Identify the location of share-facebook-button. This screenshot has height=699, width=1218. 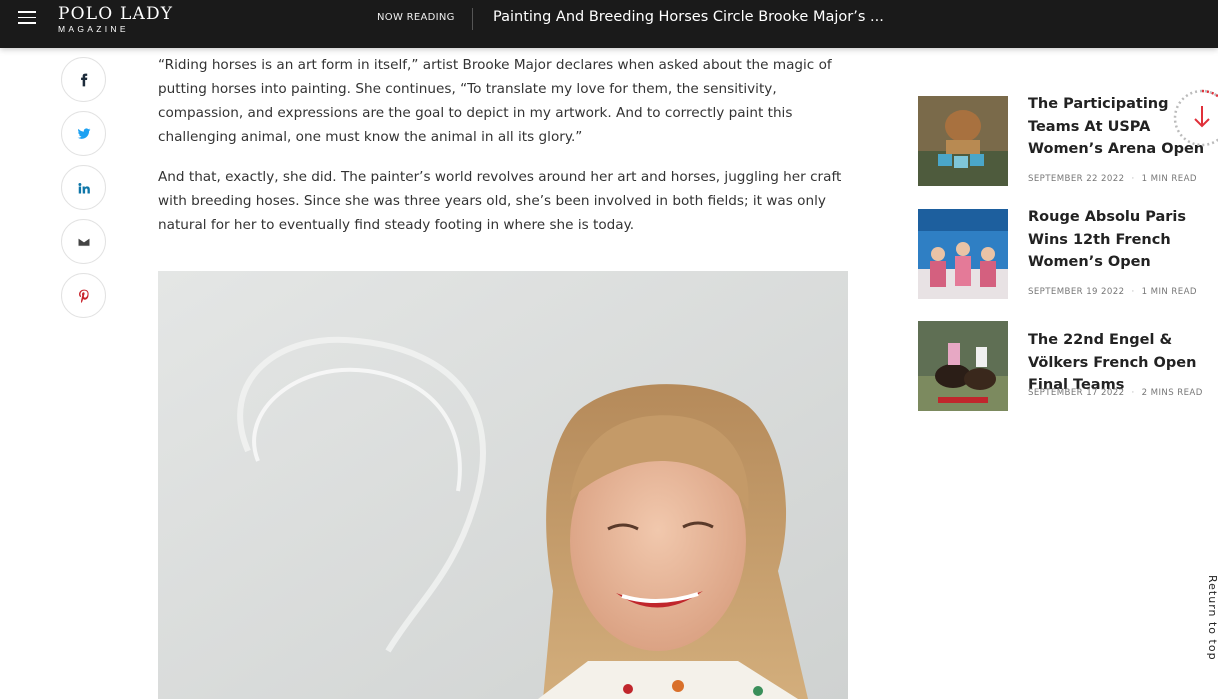
(83, 79).